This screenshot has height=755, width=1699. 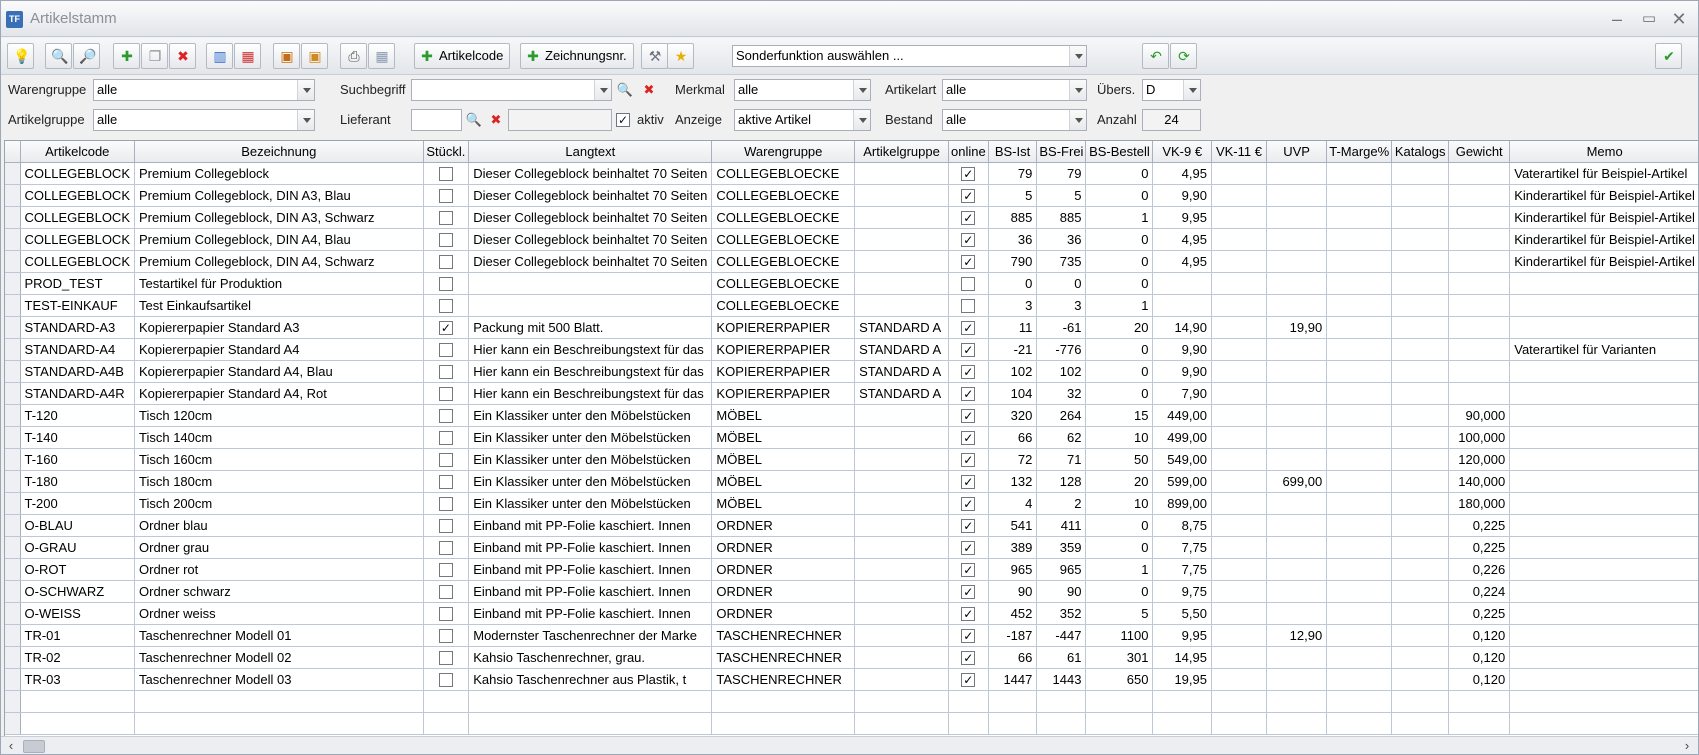 What do you see at coordinates (1668, 56) in the screenshot?
I see `confirm-button: ✔` at bounding box center [1668, 56].